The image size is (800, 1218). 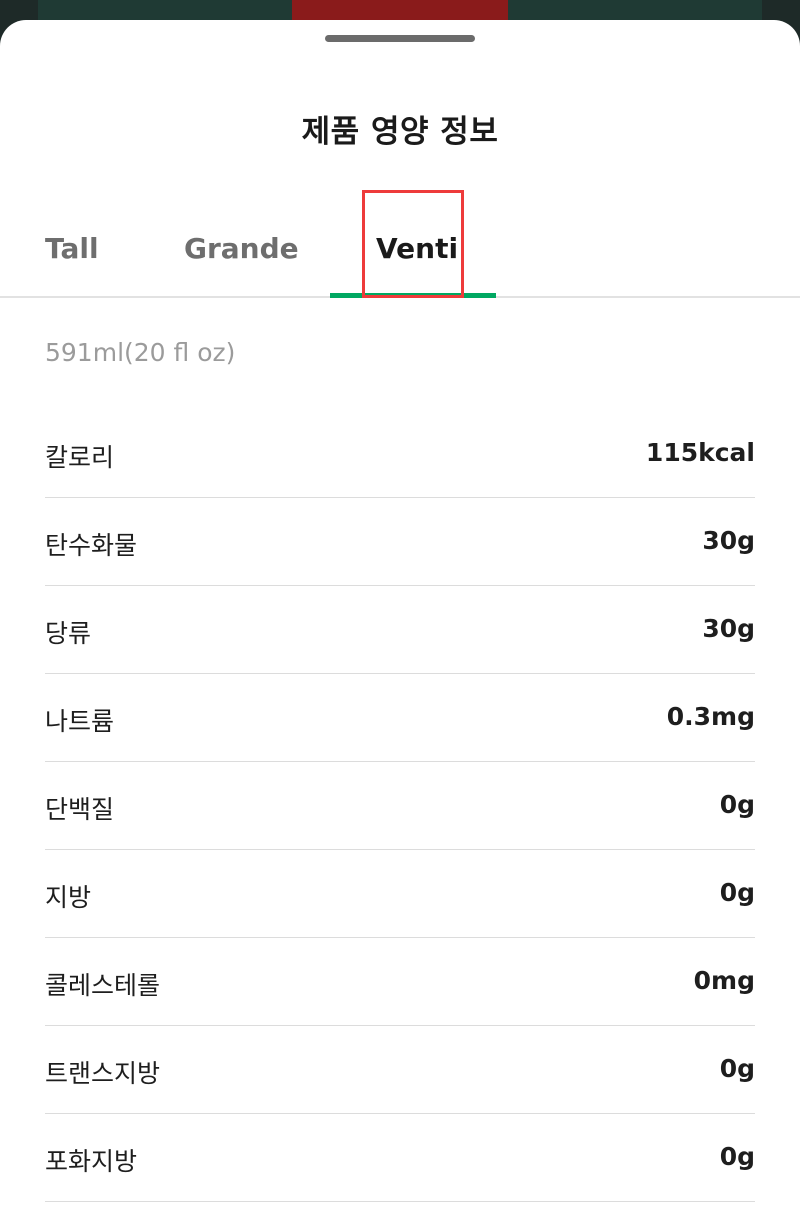 What do you see at coordinates (400, 132) in the screenshot?
I see `sheet-title: 제품 영양 정보` at bounding box center [400, 132].